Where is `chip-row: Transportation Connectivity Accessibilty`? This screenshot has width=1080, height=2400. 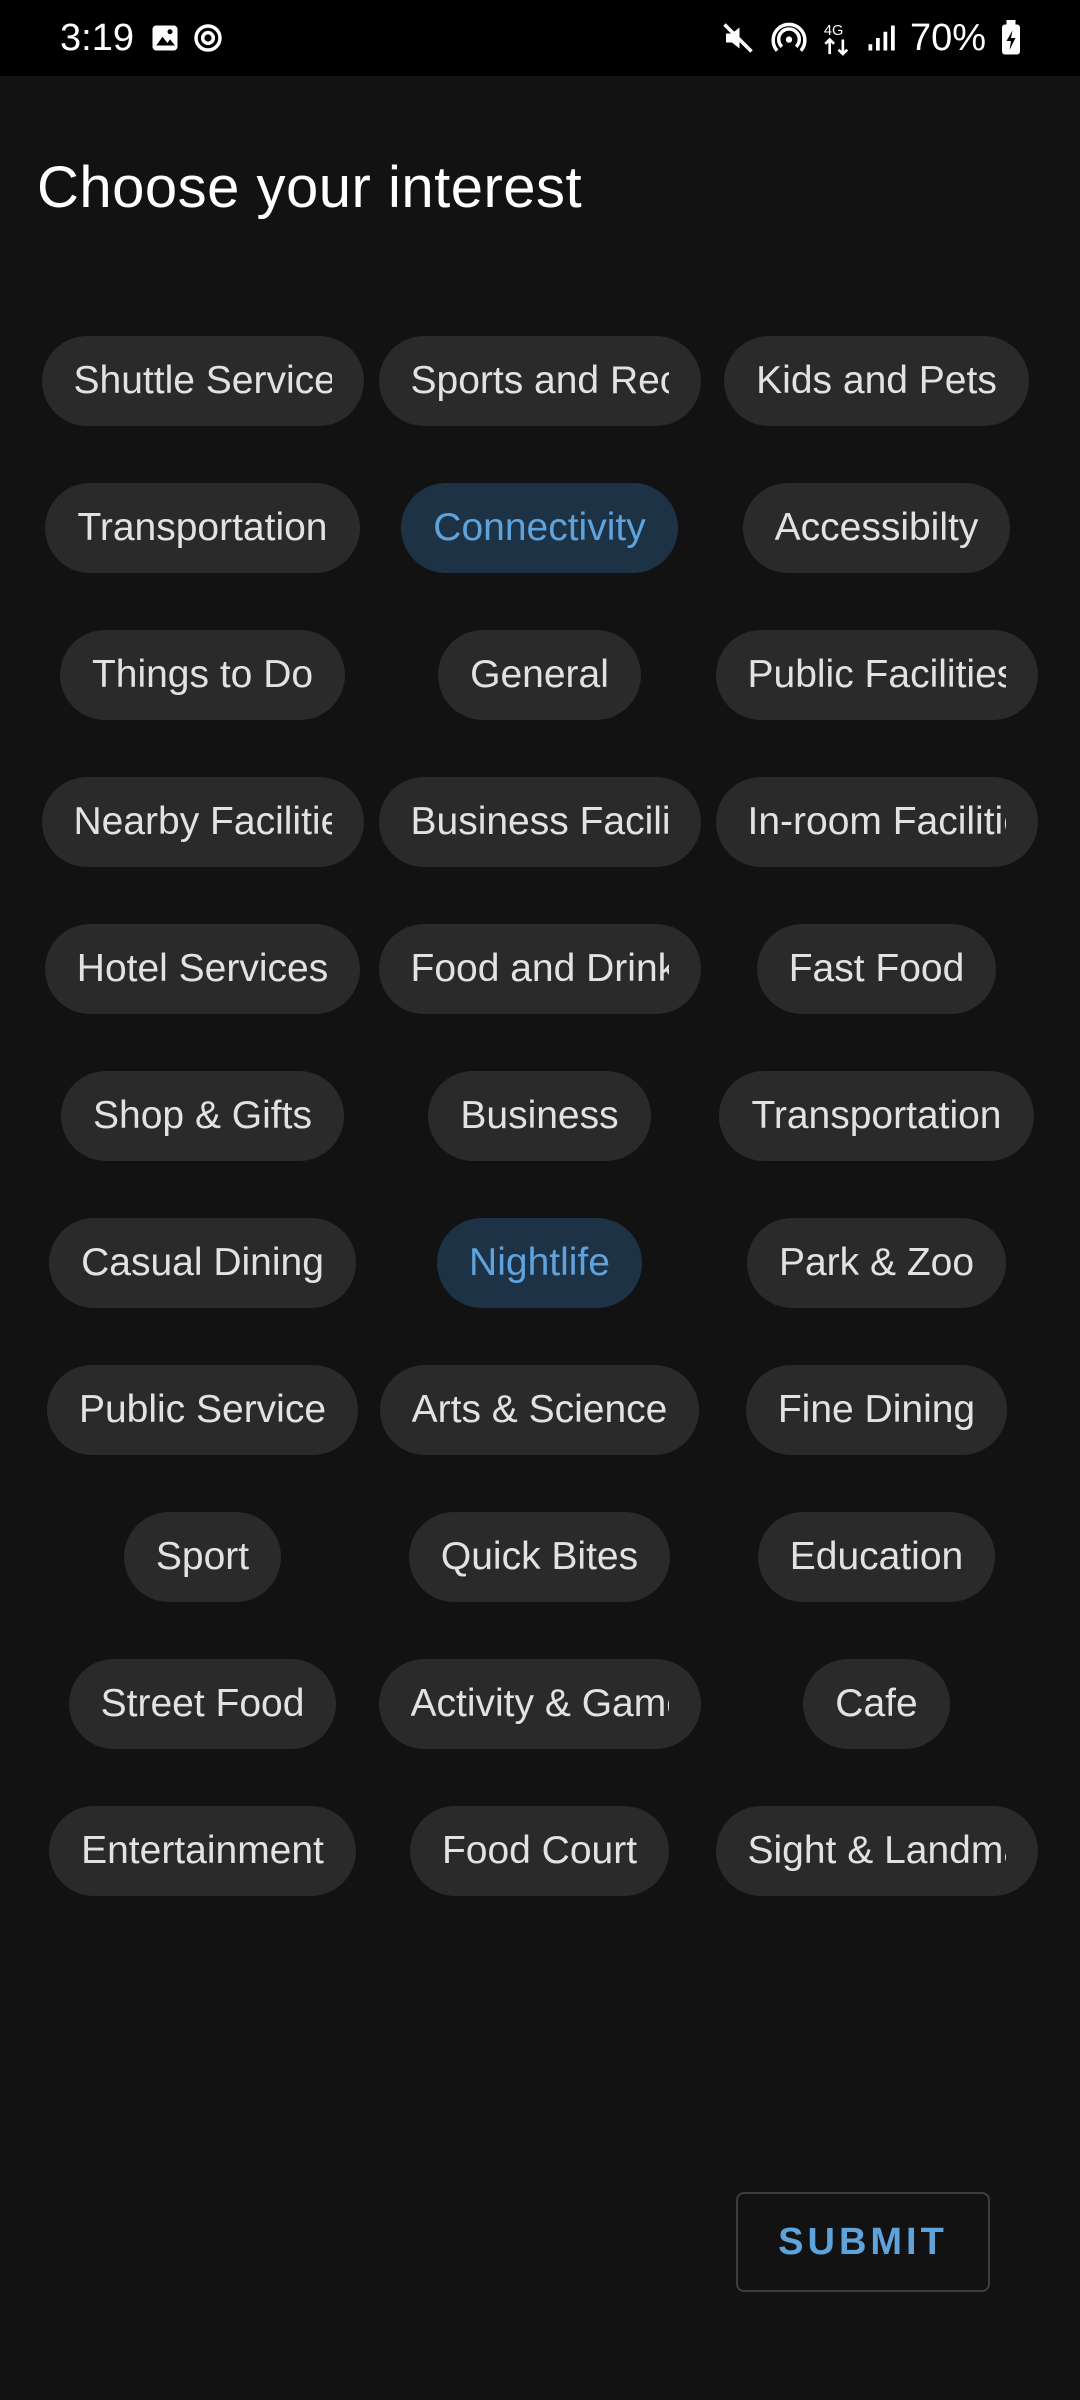
chip-row: Transportation Connectivity Accessibilty is located at coordinates (540, 528).